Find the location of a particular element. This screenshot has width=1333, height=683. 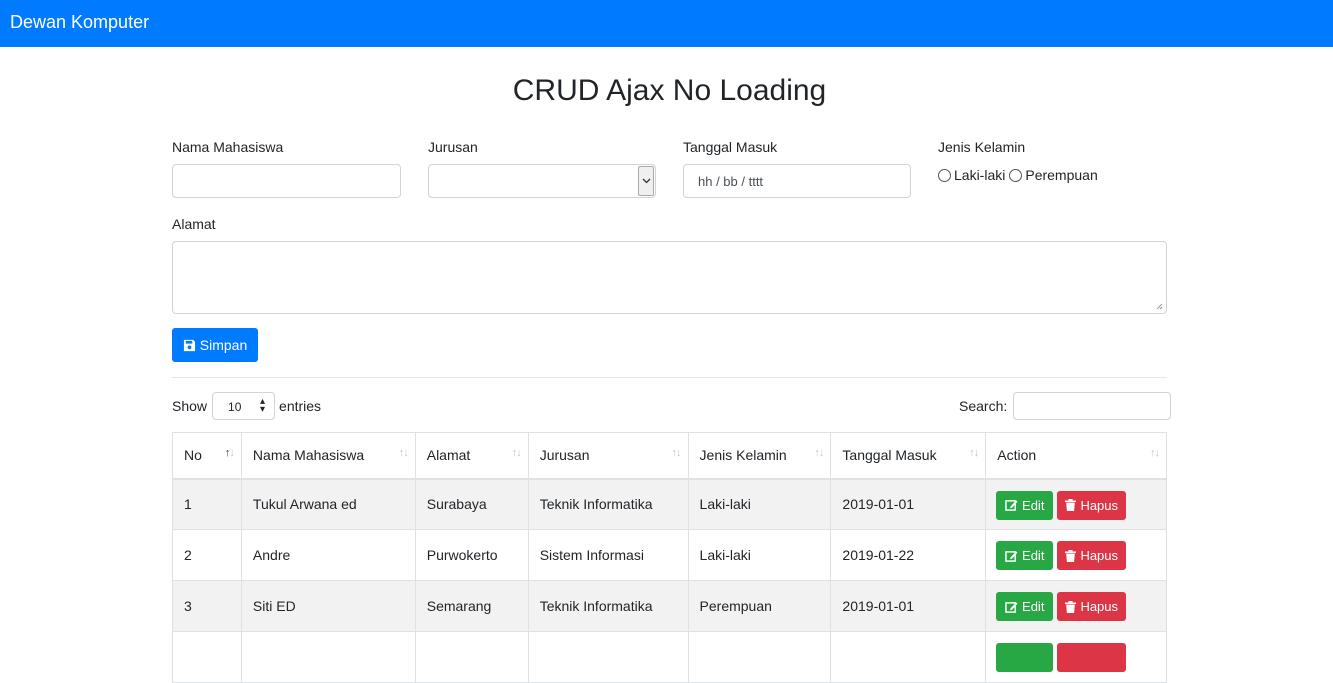

save-button: Simpan is located at coordinates (215, 345).